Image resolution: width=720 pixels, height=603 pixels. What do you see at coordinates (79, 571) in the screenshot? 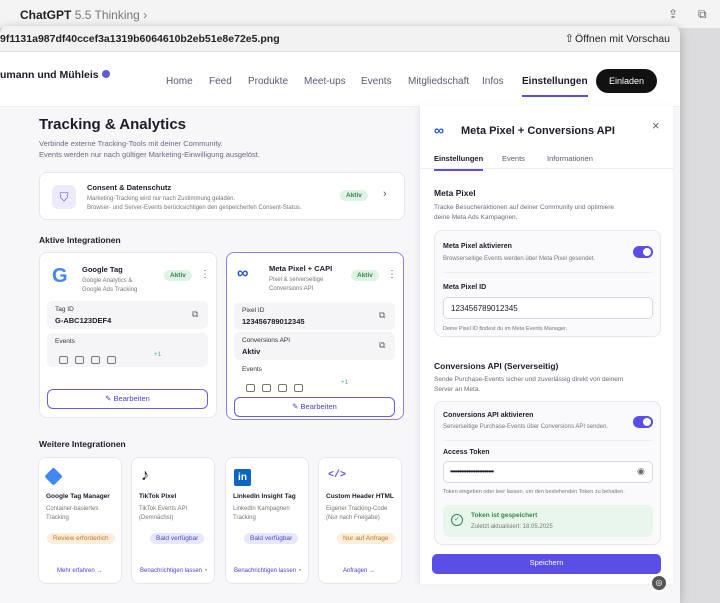
I see `learn-more-link: Mehr erfahren →` at bounding box center [79, 571].